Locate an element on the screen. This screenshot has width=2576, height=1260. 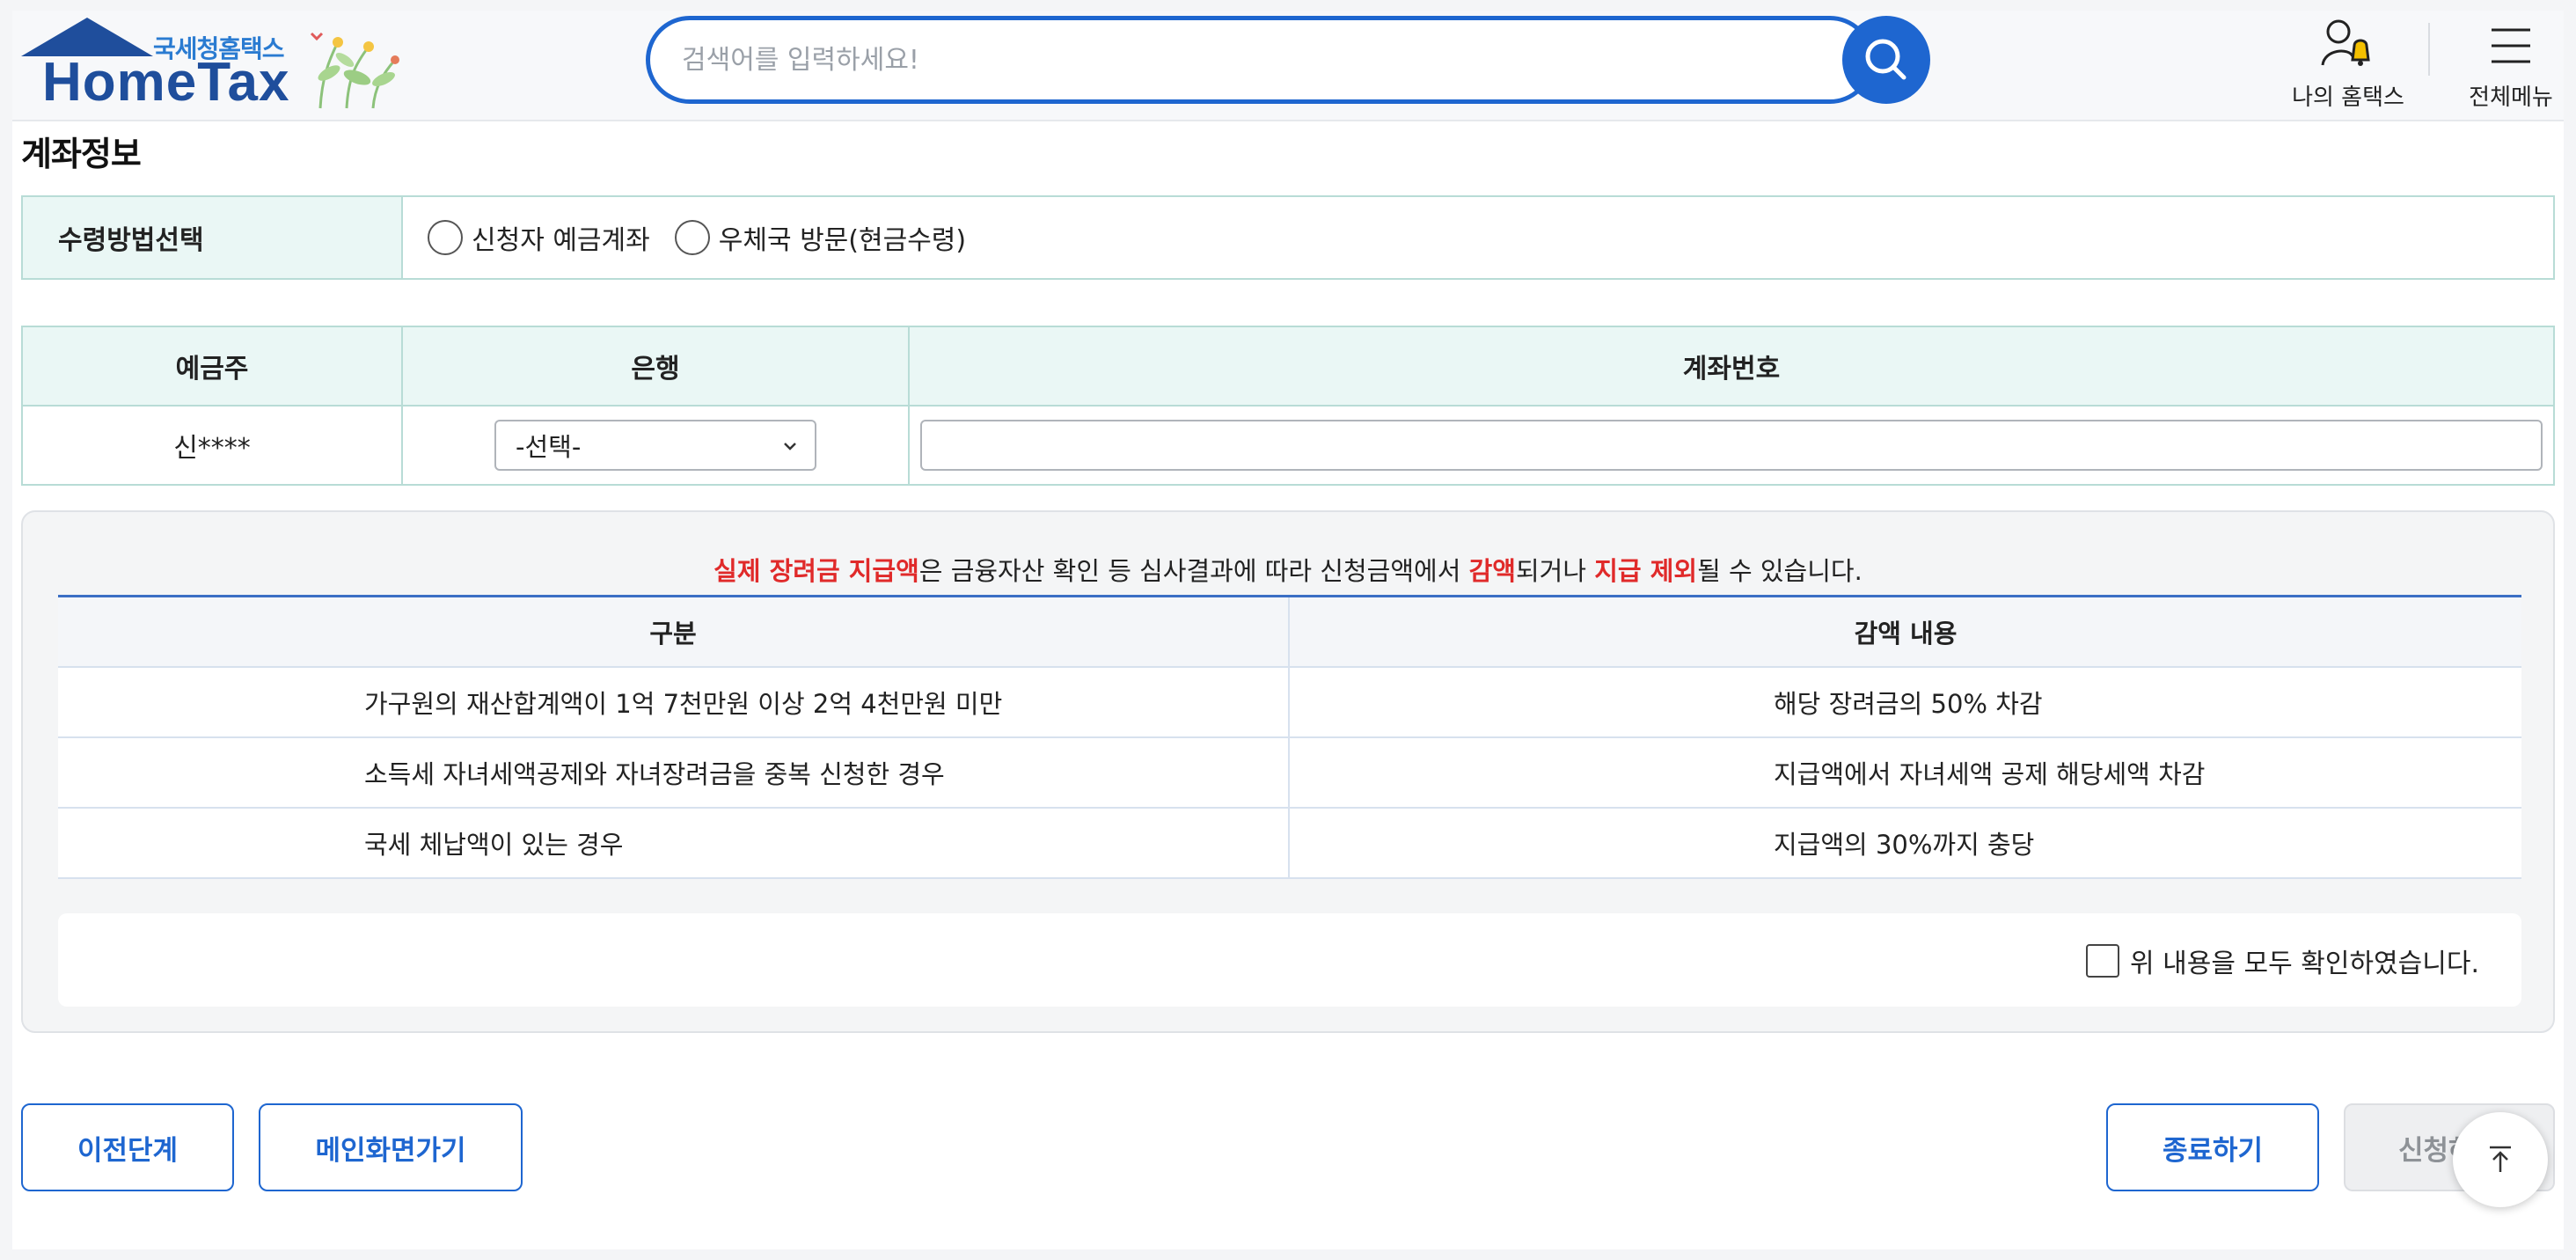
bank-select-value: -선택- is located at coordinates (549, 447).